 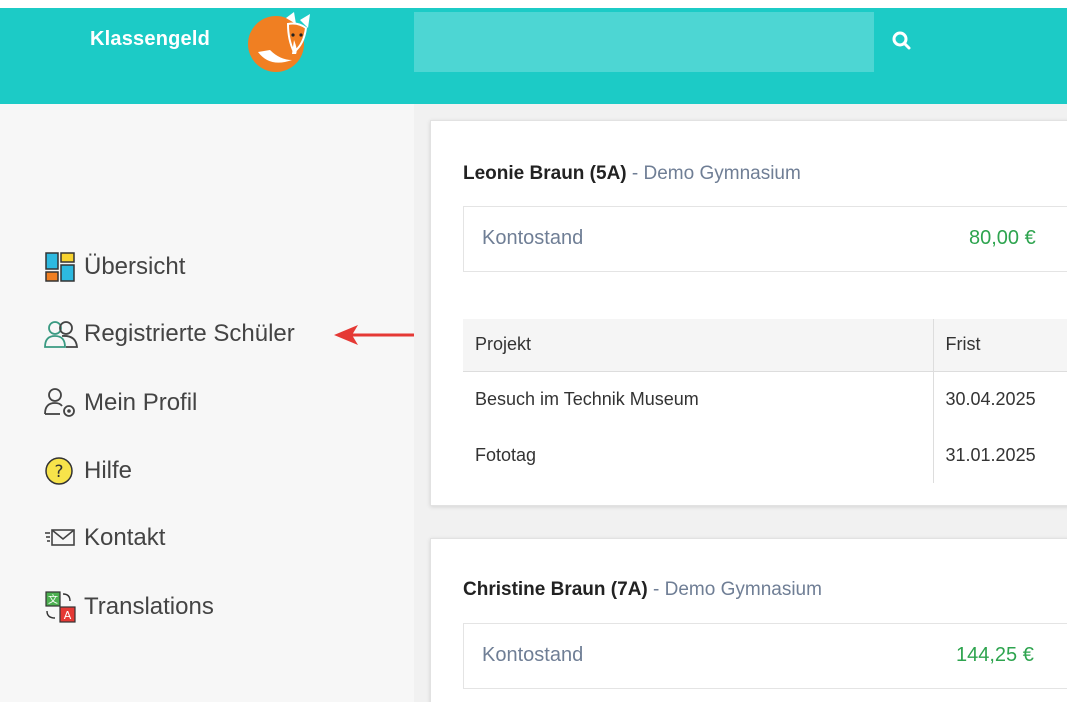 I want to click on table-row: Besuch im Technik Museum 30.04.2025, so click(x=765, y=399).